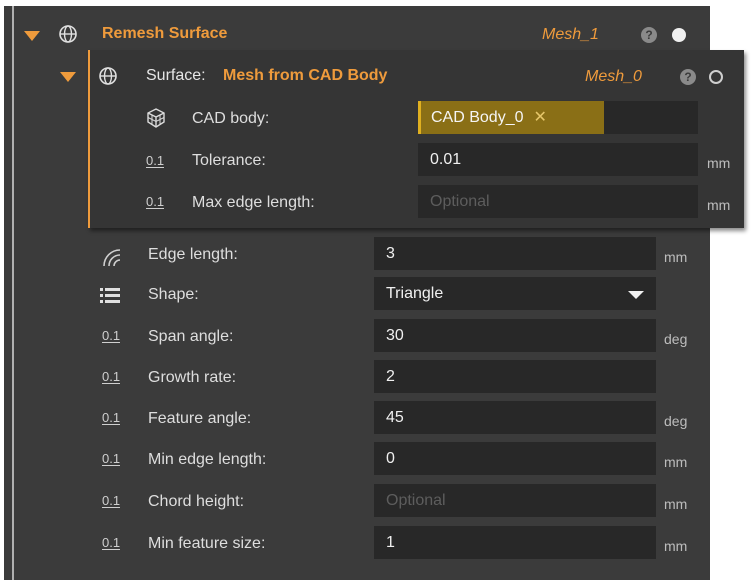 The width and height of the screenshot is (754, 580). I want to click on cad-body-tag: CAD Body_0 ✕, so click(511, 117).